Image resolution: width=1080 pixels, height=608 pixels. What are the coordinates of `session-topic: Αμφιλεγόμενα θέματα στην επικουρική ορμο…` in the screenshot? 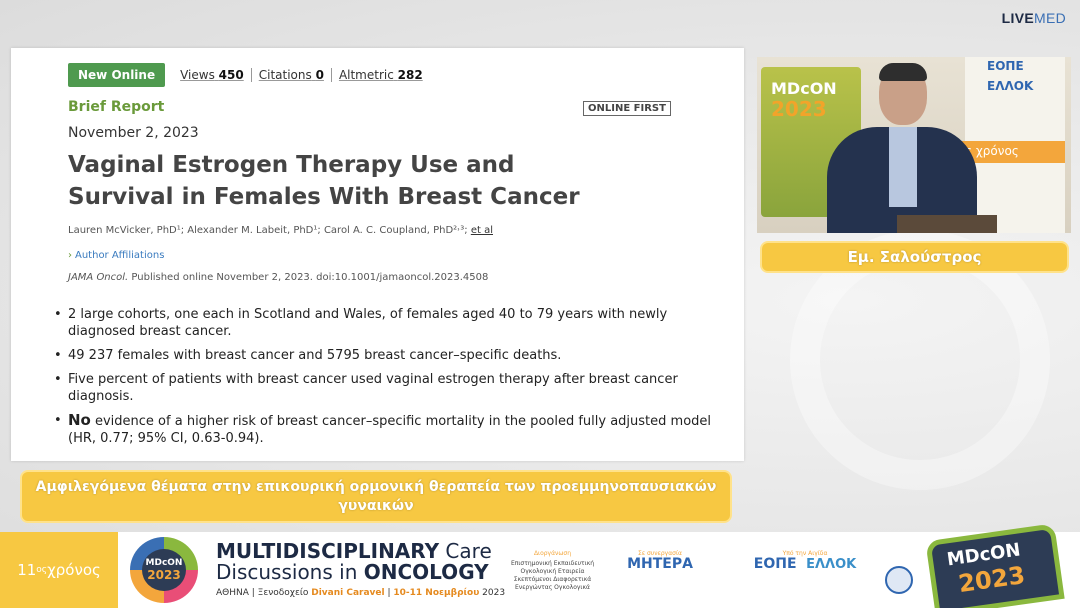 It's located at (376, 496).